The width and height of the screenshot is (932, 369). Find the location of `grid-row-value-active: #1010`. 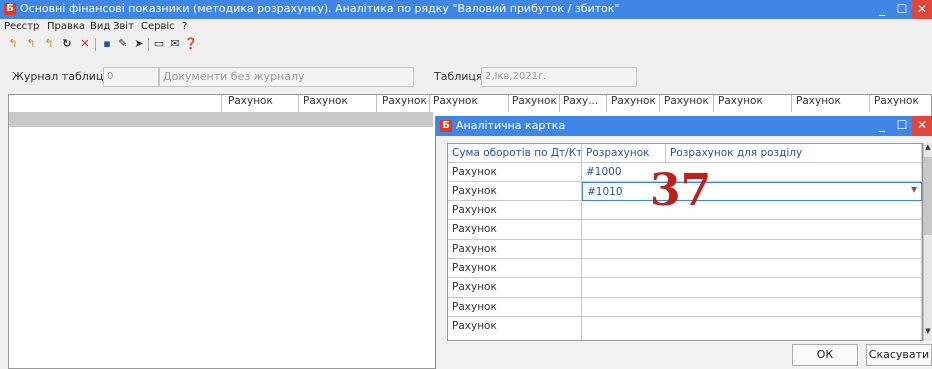

grid-row-value-active: #1010 is located at coordinates (752, 191).